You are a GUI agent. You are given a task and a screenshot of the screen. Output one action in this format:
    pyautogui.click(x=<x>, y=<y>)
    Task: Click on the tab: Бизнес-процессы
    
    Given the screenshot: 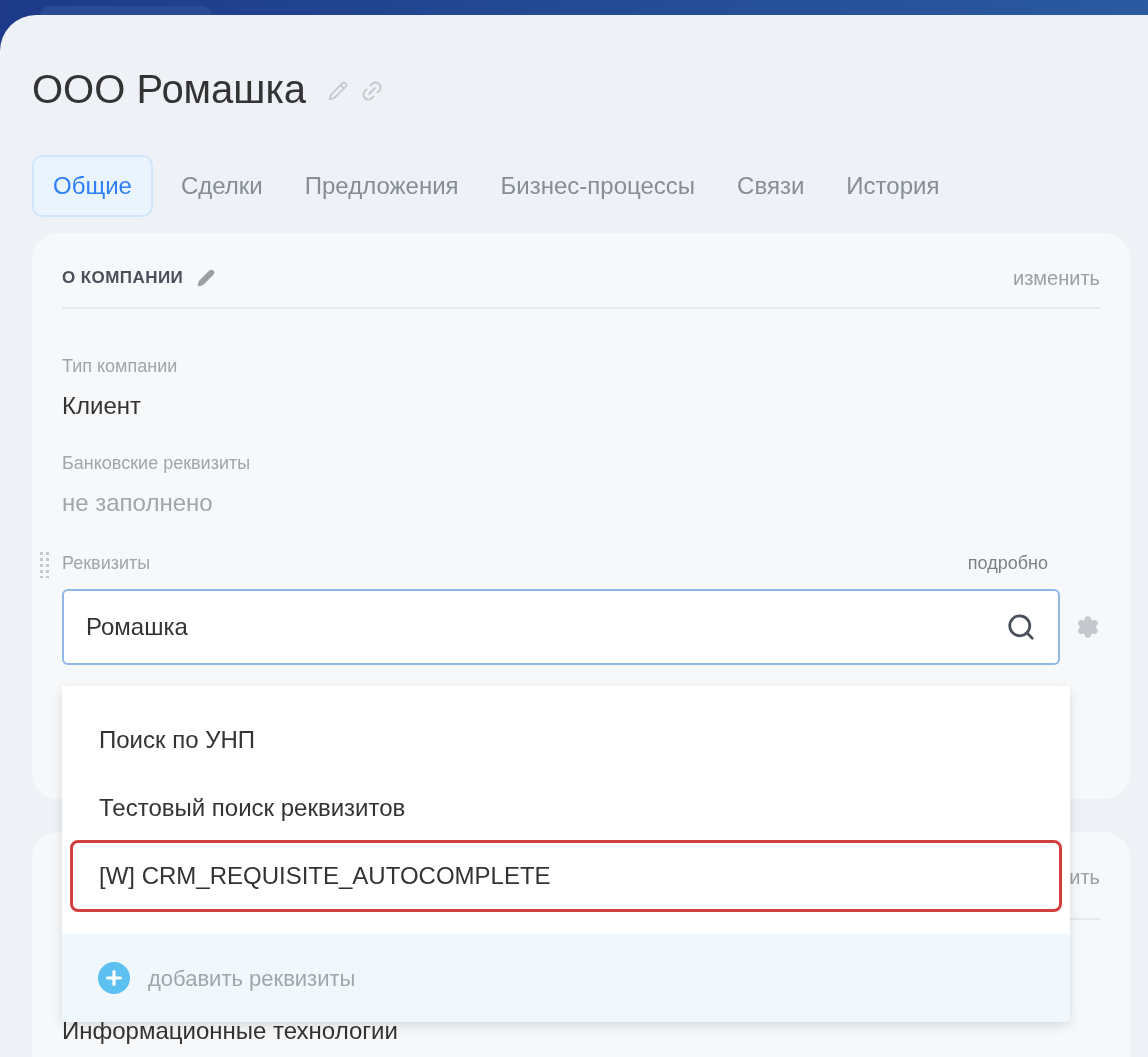 What is the action you would take?
    pyautogui.click(x=598, y=186)
    